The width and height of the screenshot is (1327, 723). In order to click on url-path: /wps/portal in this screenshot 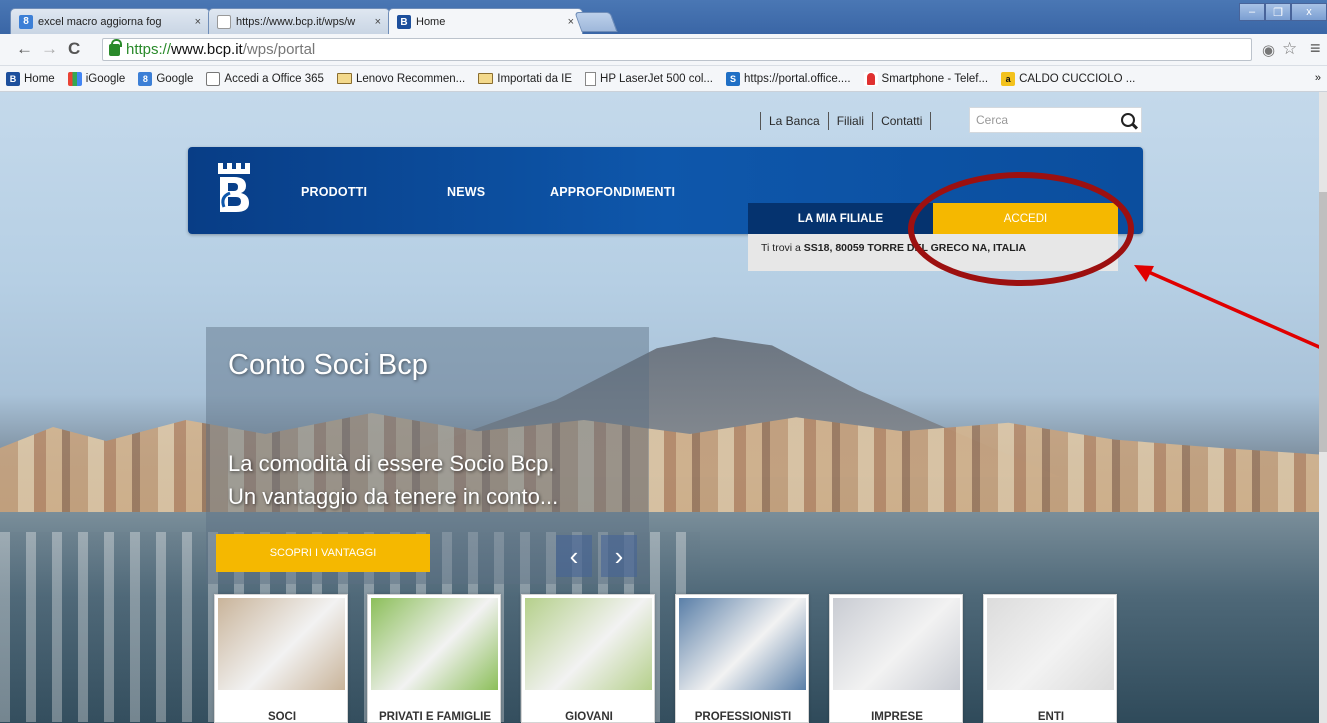, I will do `click(279, 49)`.